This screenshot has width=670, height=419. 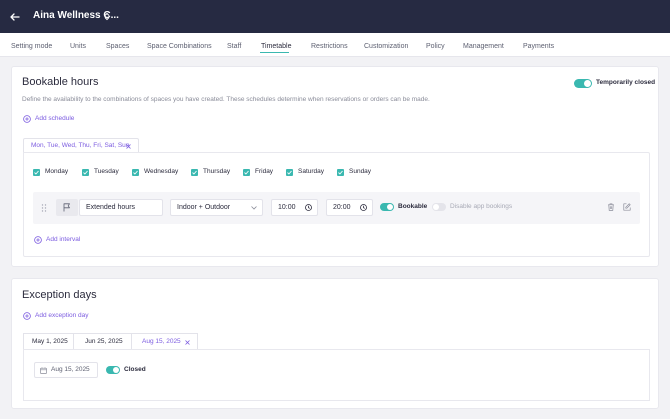 What do you see at coordinates (387, 207) in the screenshot?
I see `bookable-toggle` at bounding box center [387, 207].